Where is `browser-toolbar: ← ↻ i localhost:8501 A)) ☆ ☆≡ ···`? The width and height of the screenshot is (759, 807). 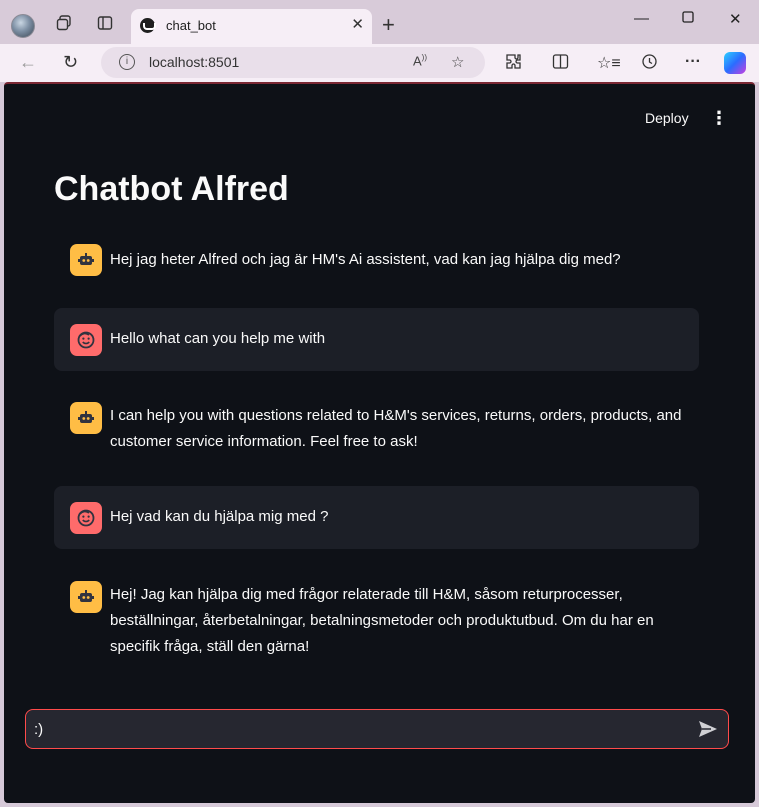
browser-toolbar: ← ↻ i localhost:8501 A)) ☆ ☆≡ ··· is located at coordinates (379, 63).